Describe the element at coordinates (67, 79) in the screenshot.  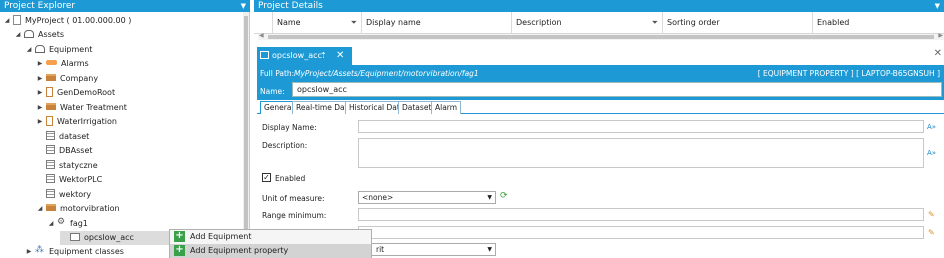
I see `tree-node-company: ▶ Company` at that location.